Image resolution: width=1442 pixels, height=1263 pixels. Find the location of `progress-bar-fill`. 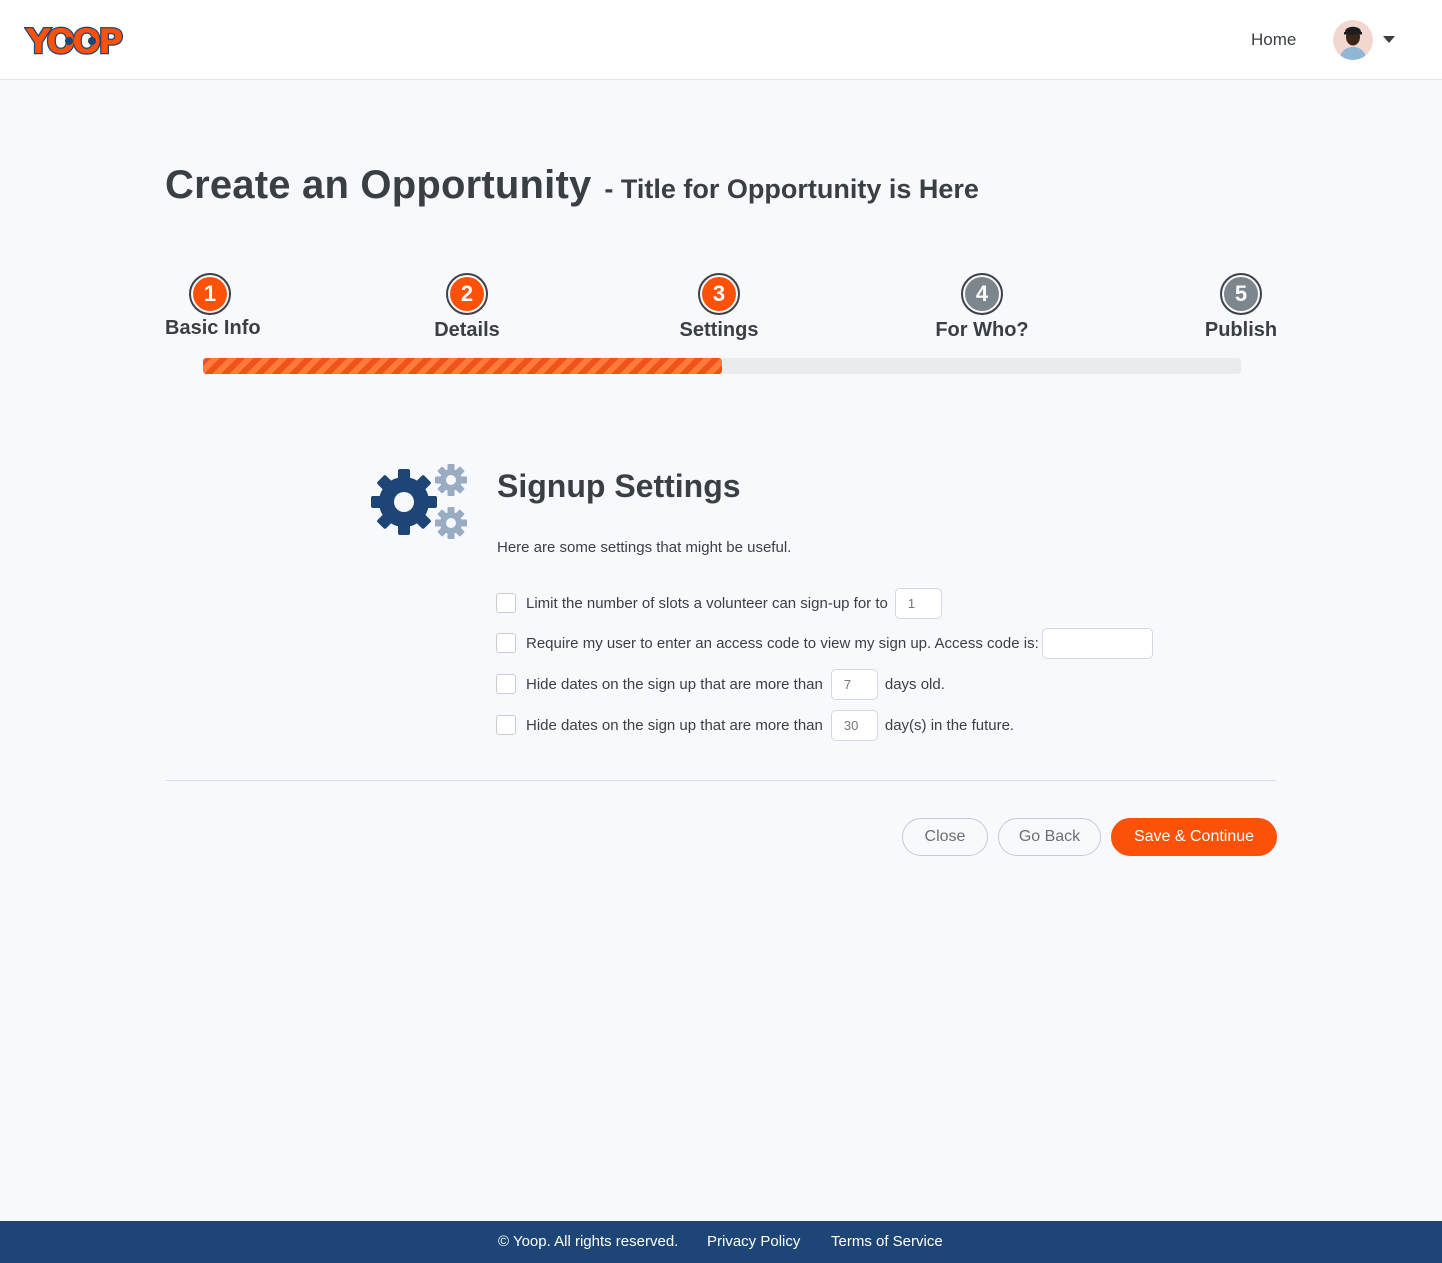

progress-bar-fill is located at coordinates (462, 366).